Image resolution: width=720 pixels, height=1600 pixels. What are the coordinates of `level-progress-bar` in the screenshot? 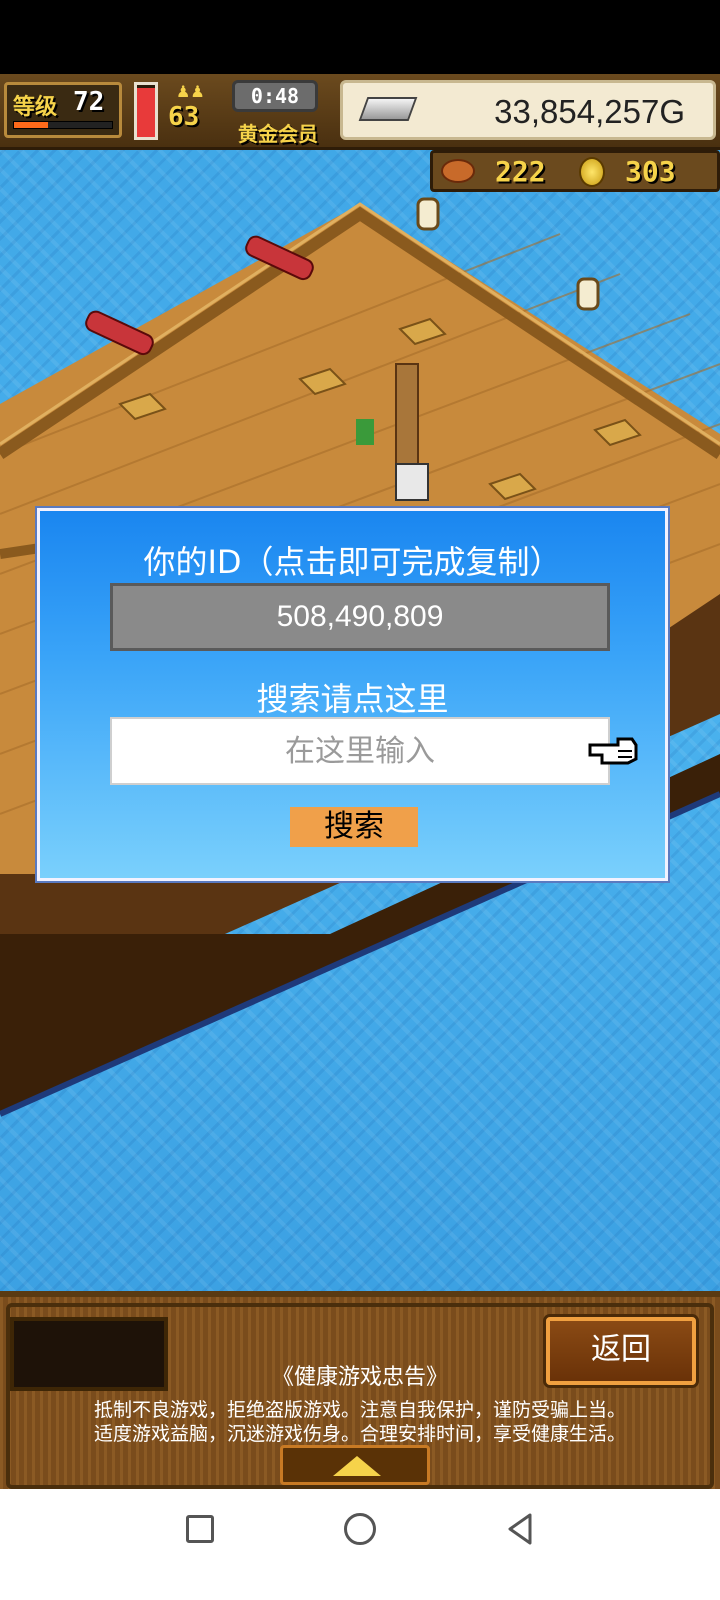 It's located at (63, 125).